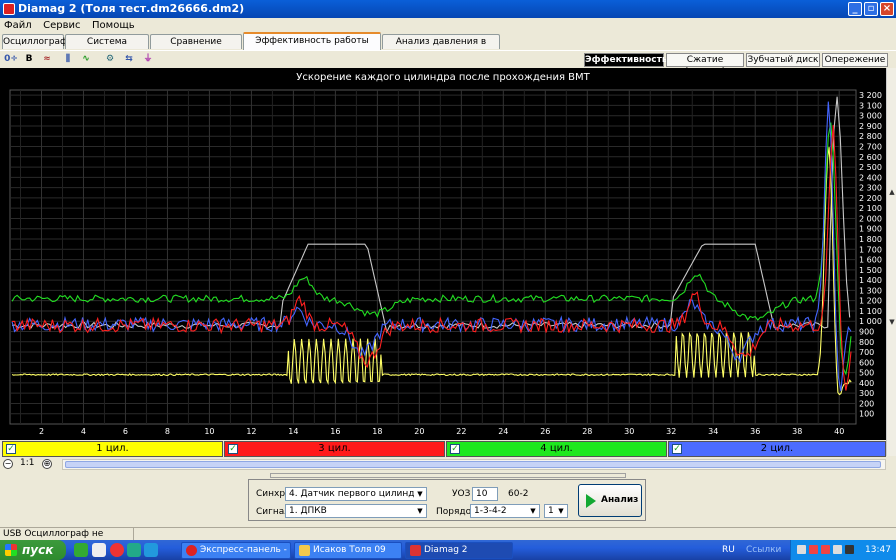 Image resolution: width=896 pixels, height=560 pixels. I want to click on x-tick-label: 28, so click(587, 431).